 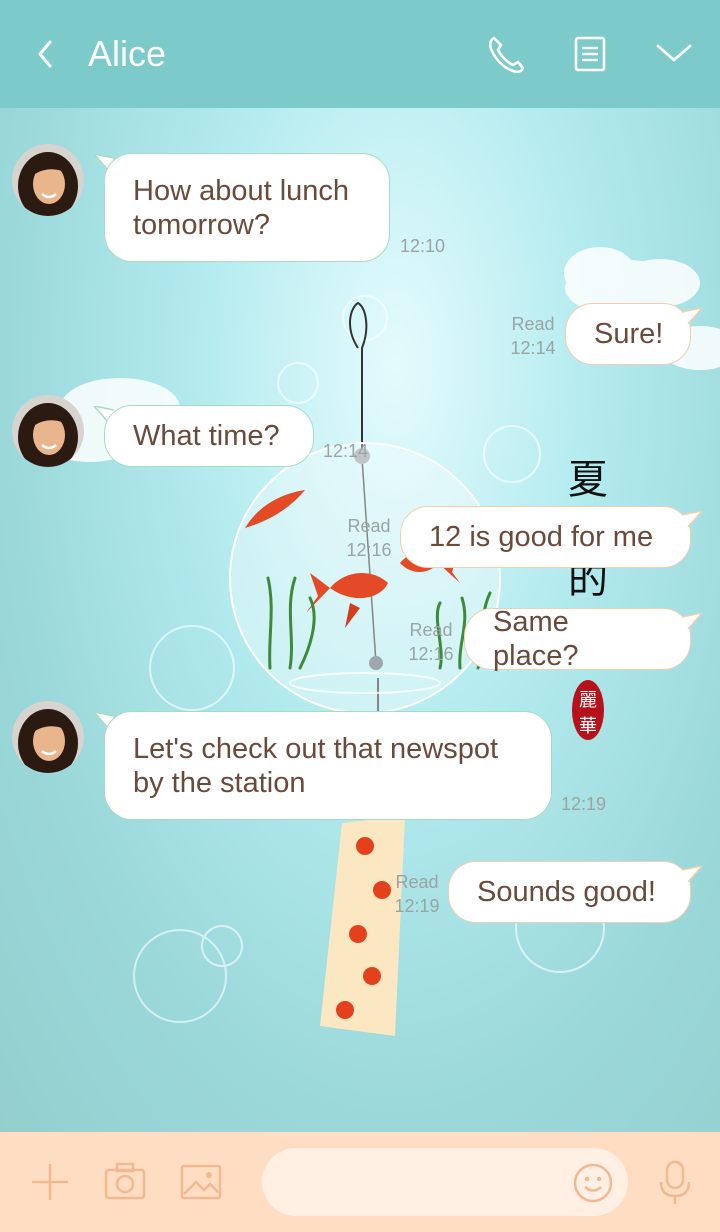 I want to click on message-bubble-incoming: What time?, so click(x=209, y=436).